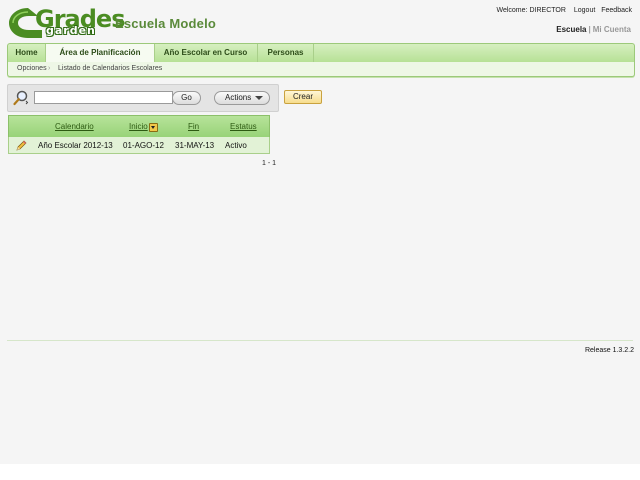  I want to click on footer-divider, so click(320, 340).